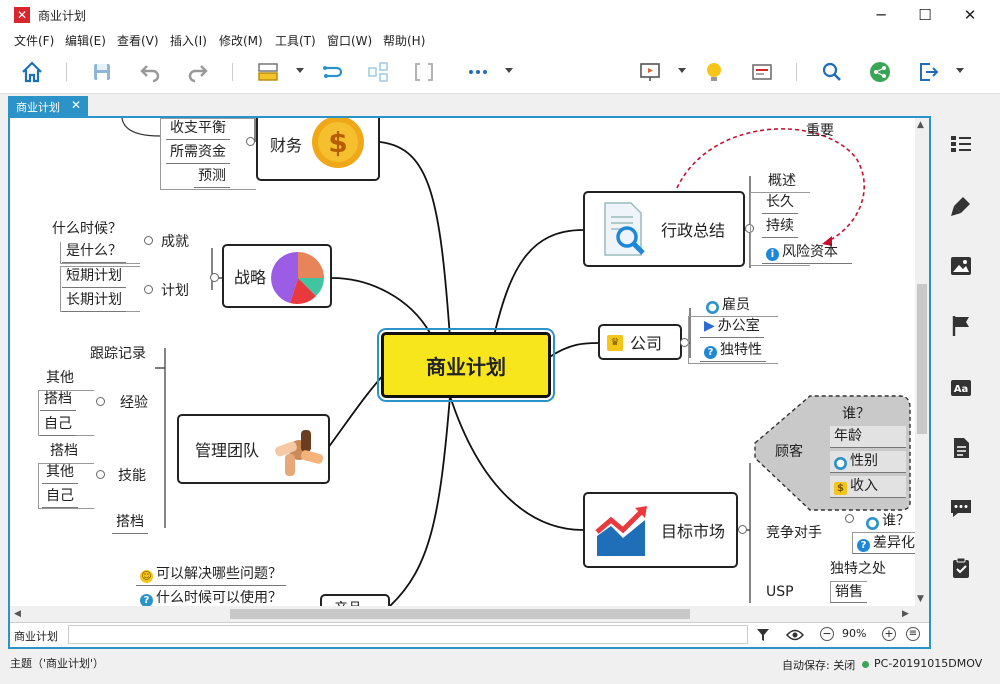  I want to click on outline-view-icon, so click(762, 72).